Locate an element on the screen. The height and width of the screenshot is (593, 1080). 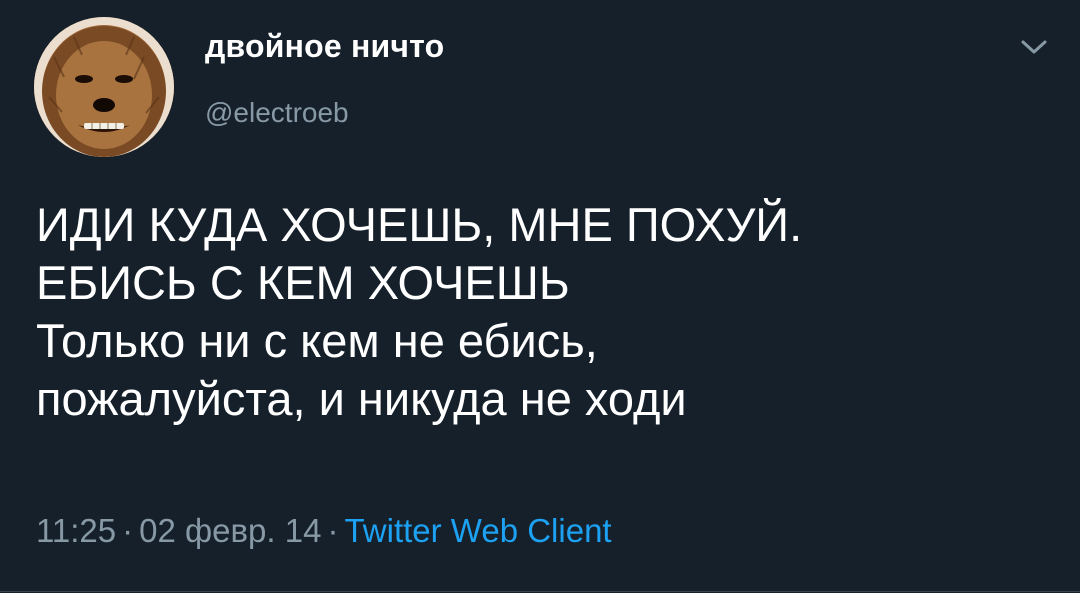
tweet-text-line: ИДИ КУДА ХОЧЕШЬ, МНЕ ПОХУЙ. is located at coordinates (419, 224).